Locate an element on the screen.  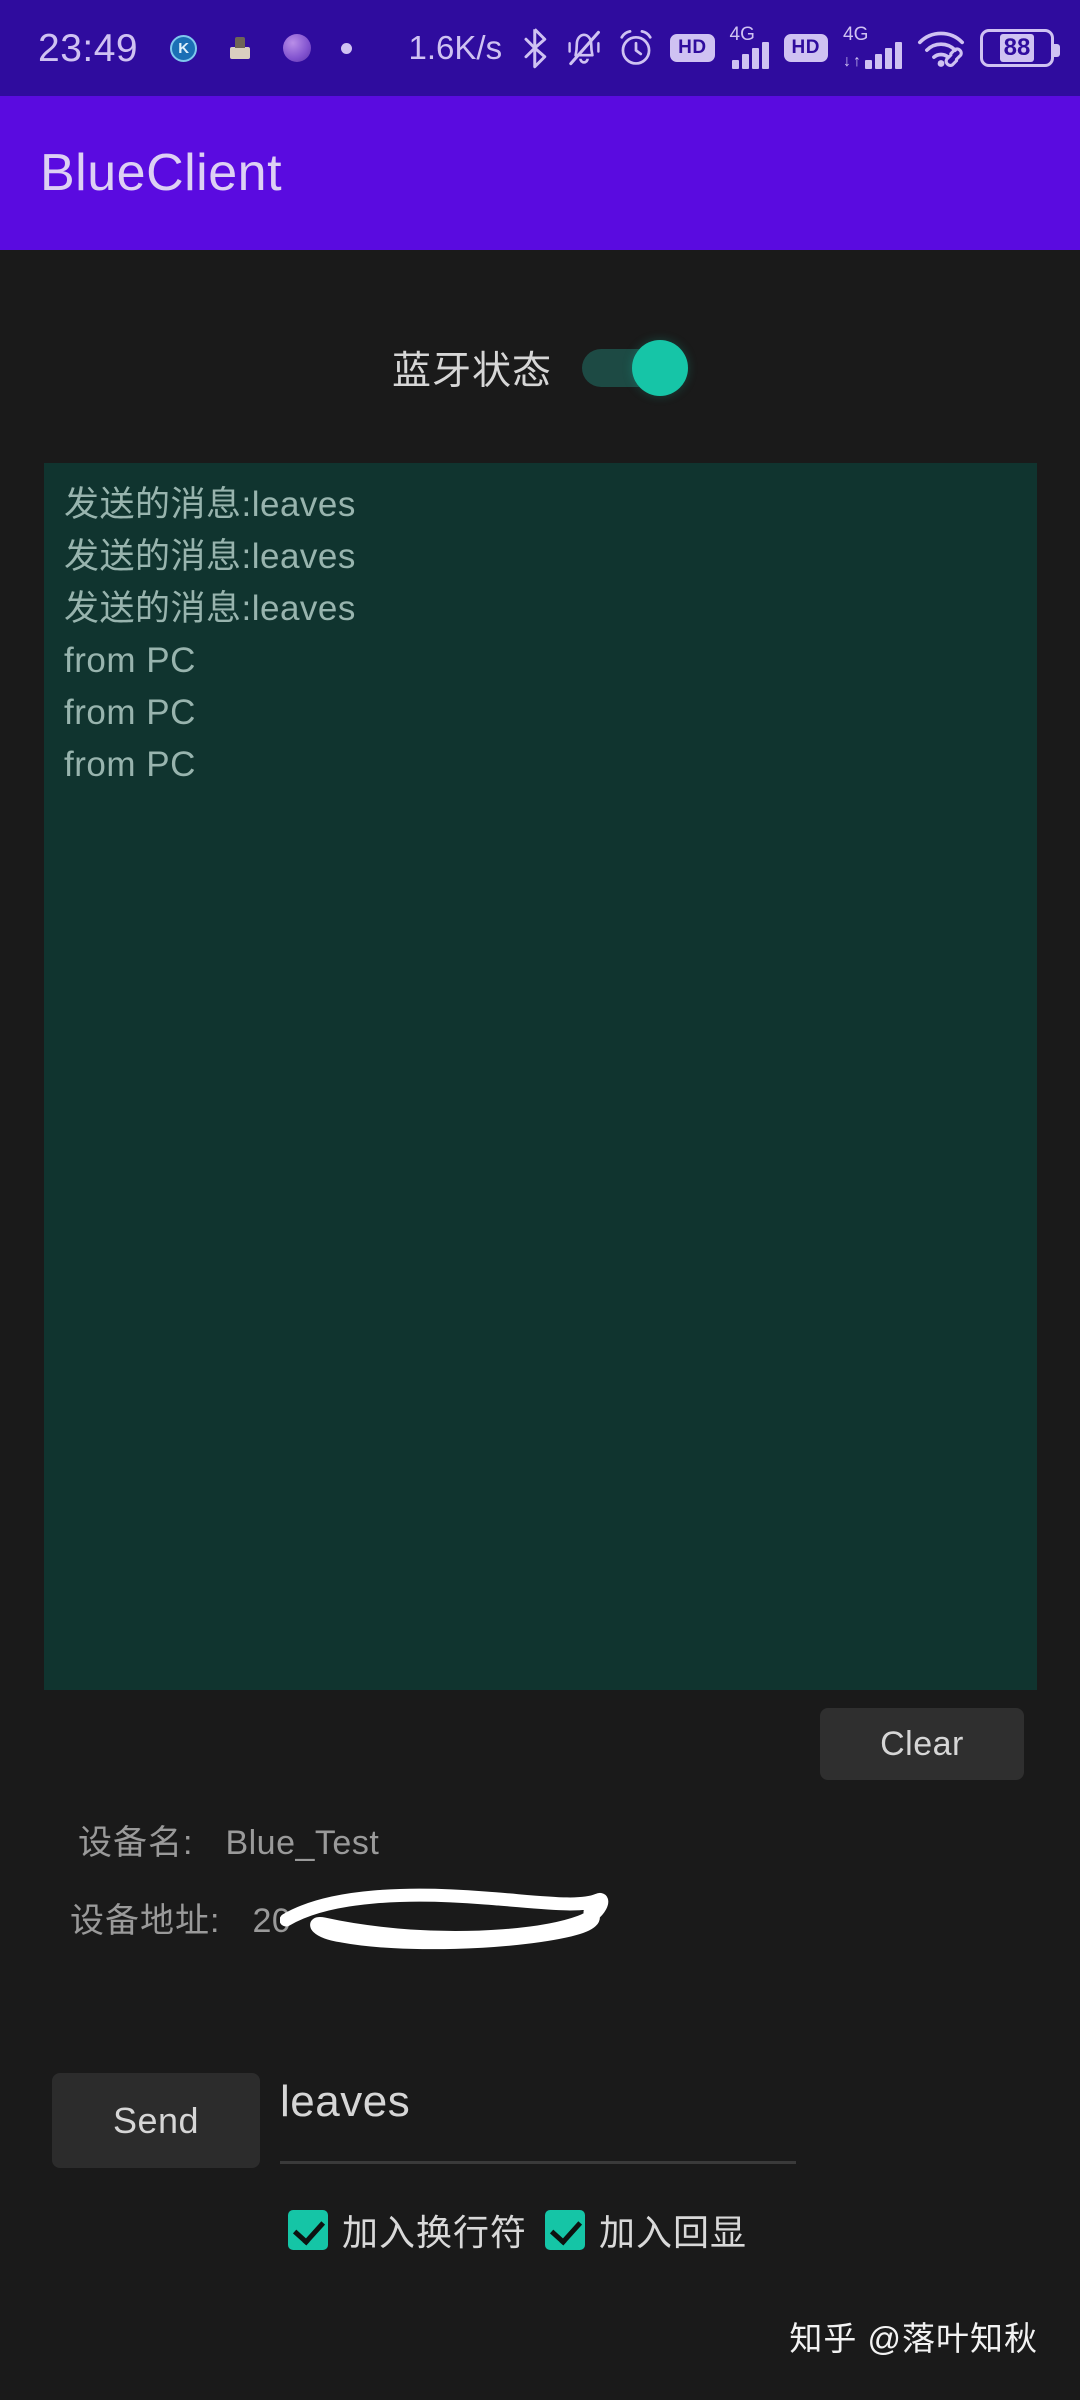
status-bar: 23:49 K 1.6K/s HD 4G HD 4G ↓ ↑ 88 is located at coordinates (540, 48).